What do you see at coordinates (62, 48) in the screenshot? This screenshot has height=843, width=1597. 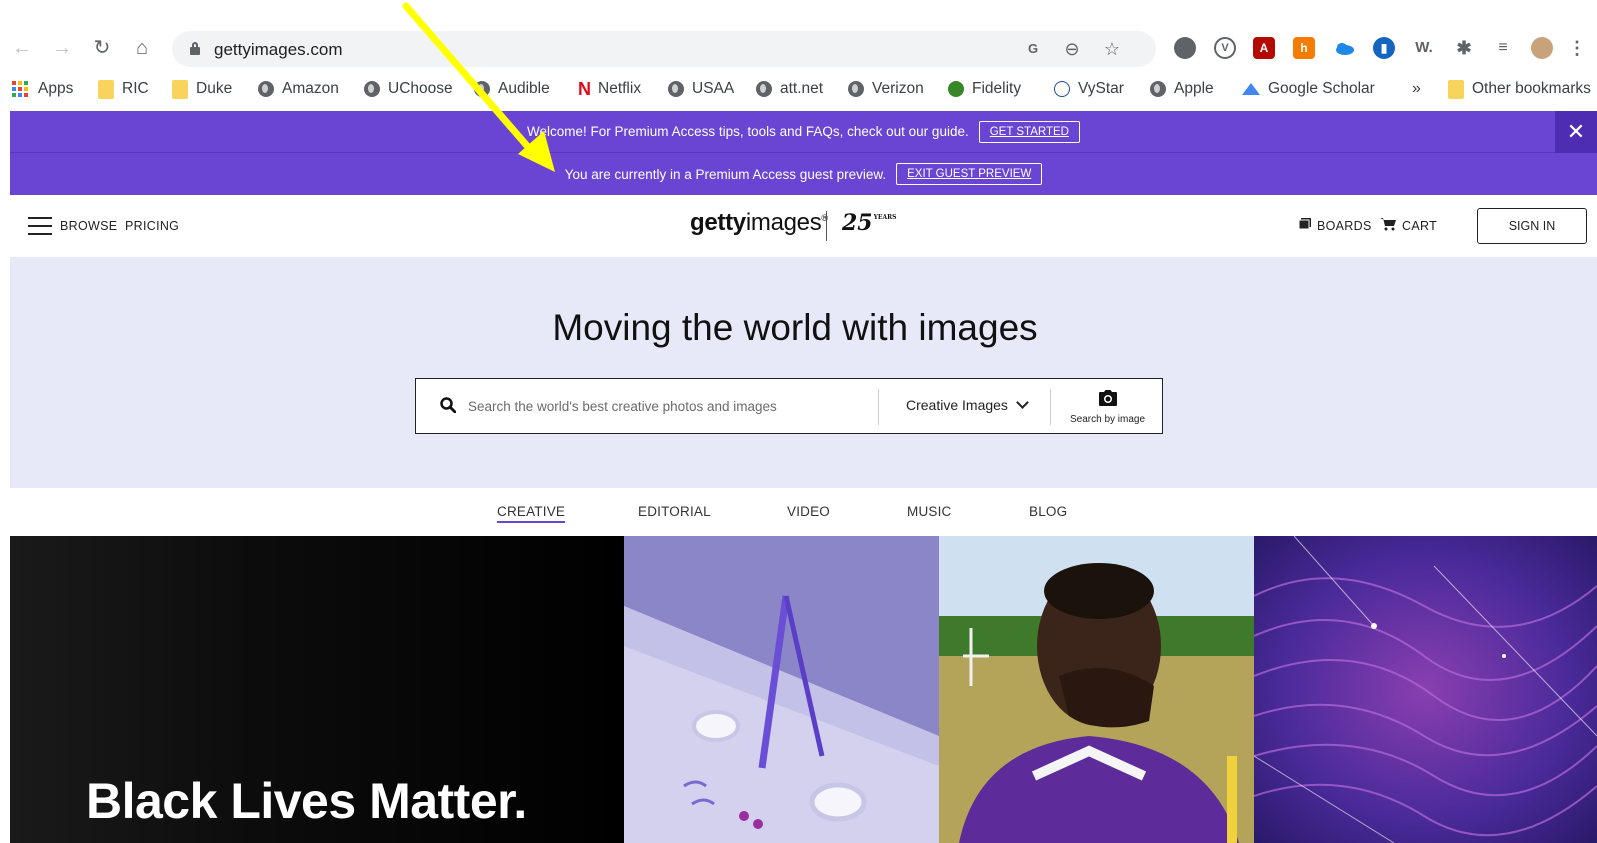 I see `forward-icon: →` at bounding box center [62, 48].